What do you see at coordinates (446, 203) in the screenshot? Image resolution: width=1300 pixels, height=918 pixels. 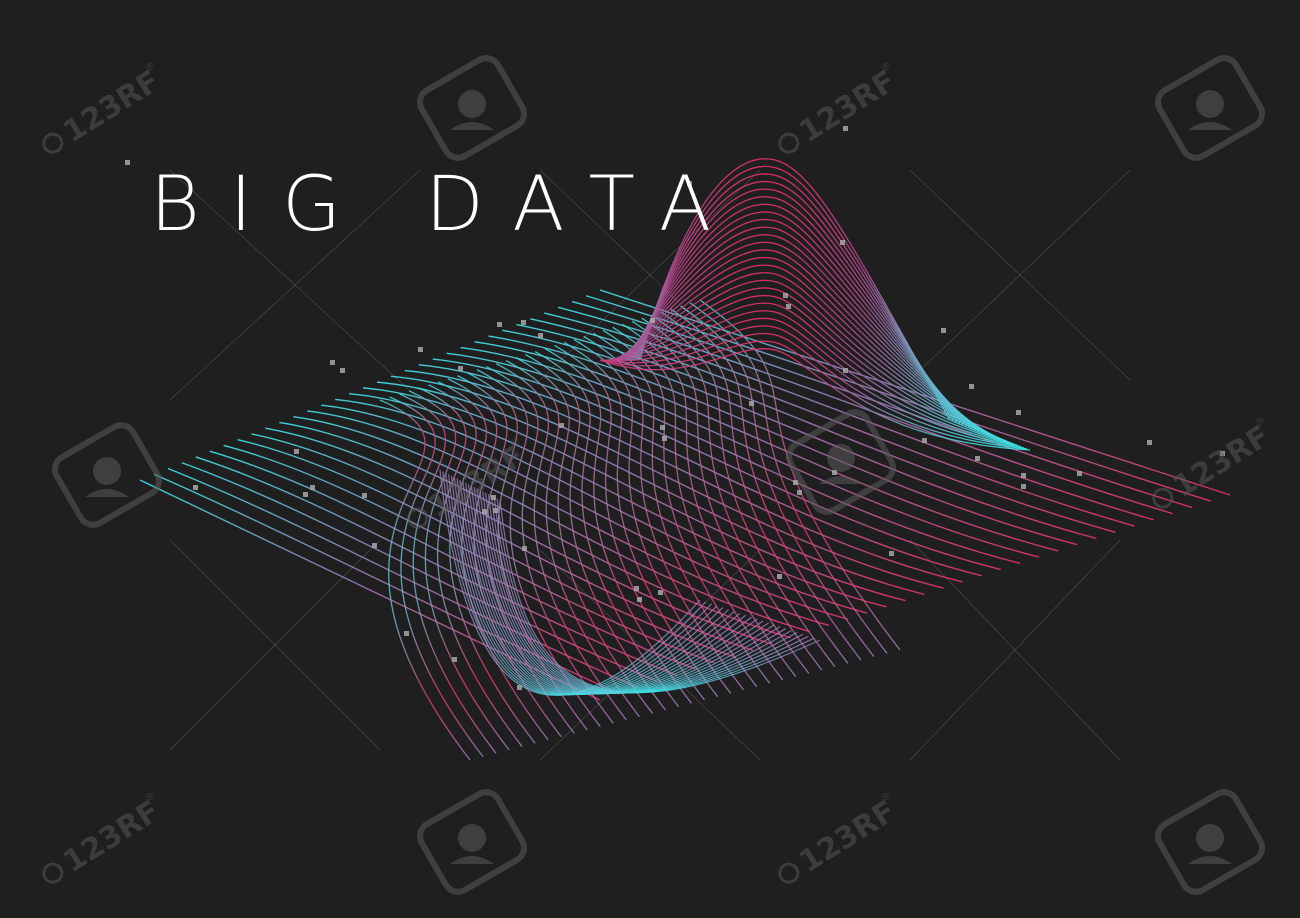 I see `page-title: BIG DATA` at bounding box center [446, 203].